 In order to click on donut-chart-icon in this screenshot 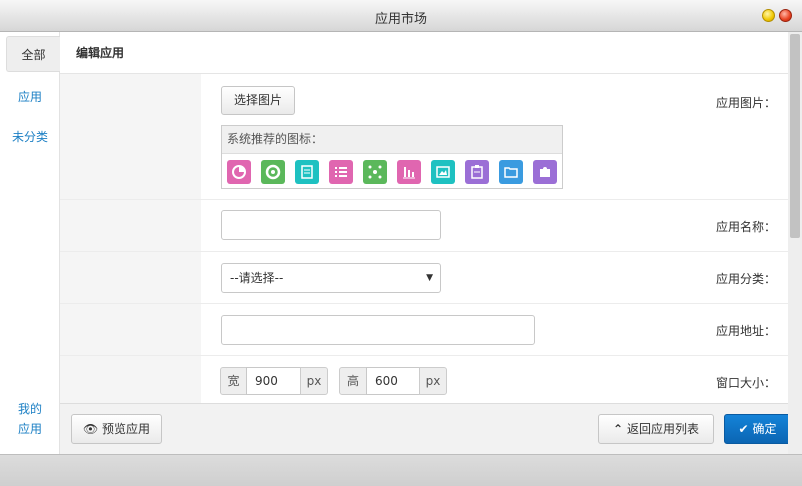, I will do `click(273, 172)`.